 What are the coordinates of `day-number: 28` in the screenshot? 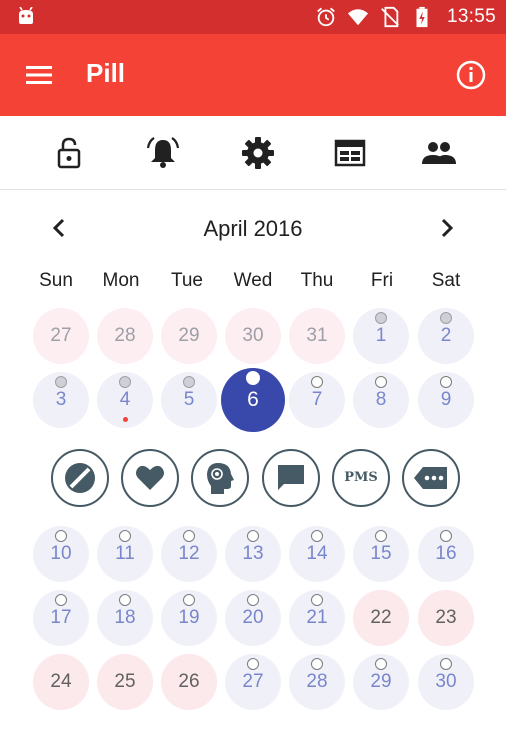 It's located at (317, 681).